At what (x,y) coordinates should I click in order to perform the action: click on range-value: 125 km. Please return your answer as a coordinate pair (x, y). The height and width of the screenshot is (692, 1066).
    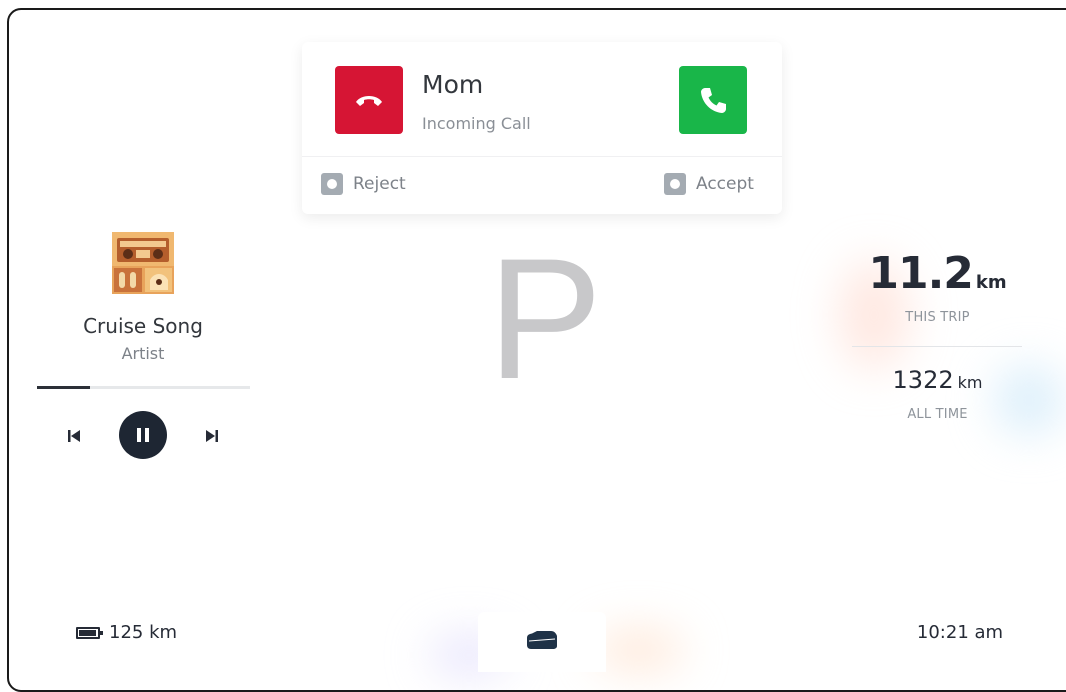
    Looking at the image, I should click on (143, 632).